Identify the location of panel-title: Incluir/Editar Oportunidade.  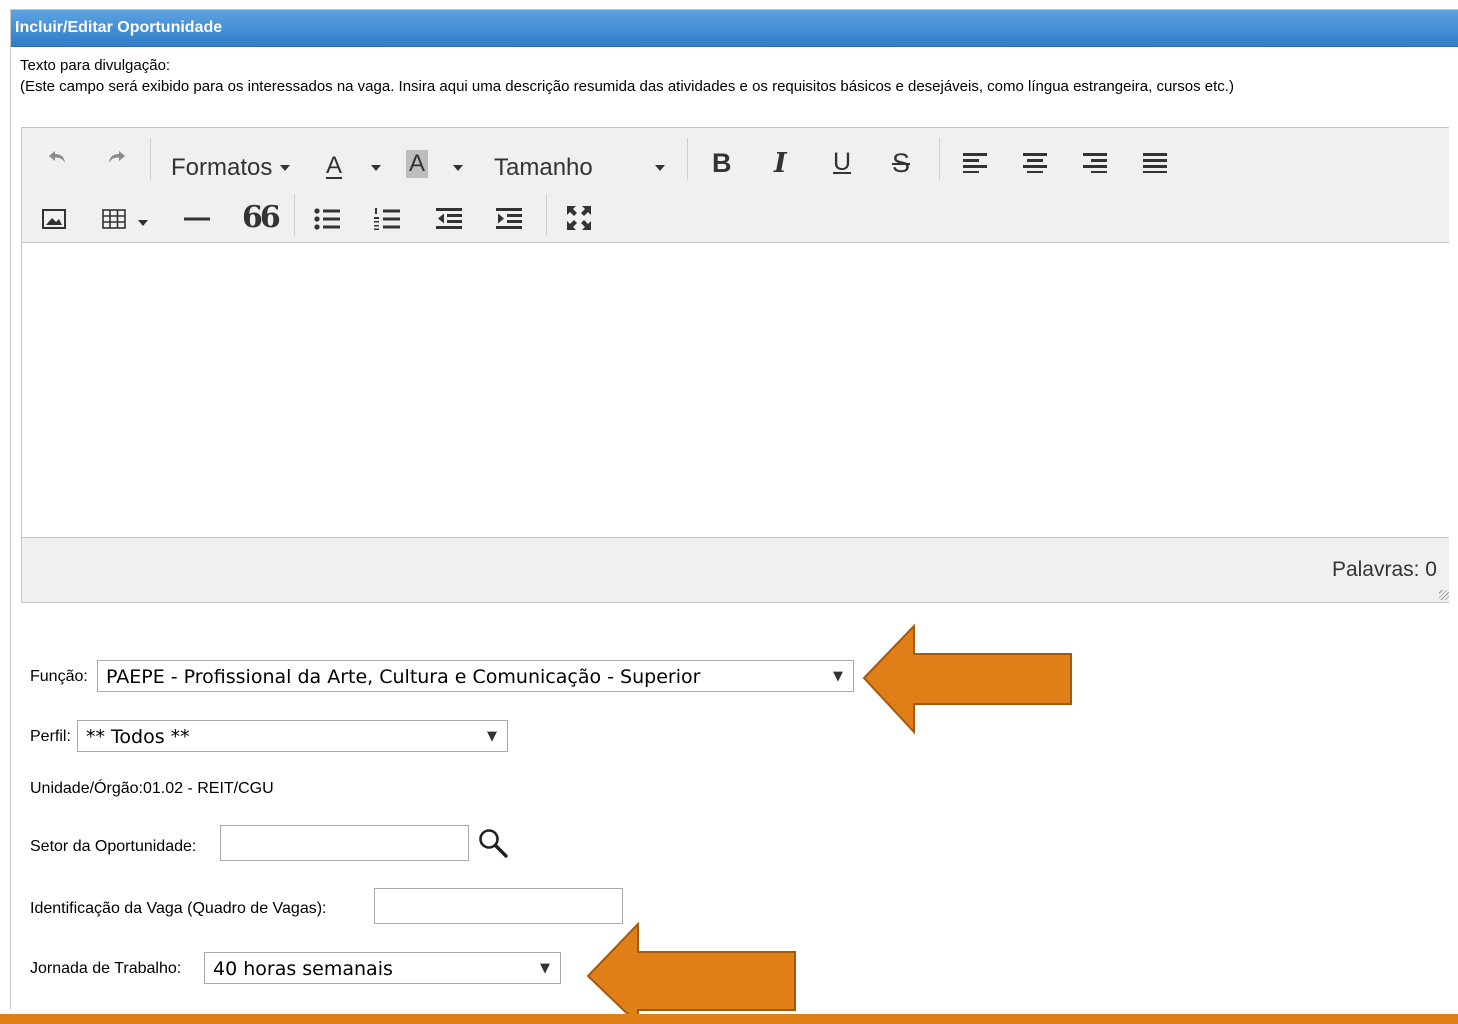
(119, 27).